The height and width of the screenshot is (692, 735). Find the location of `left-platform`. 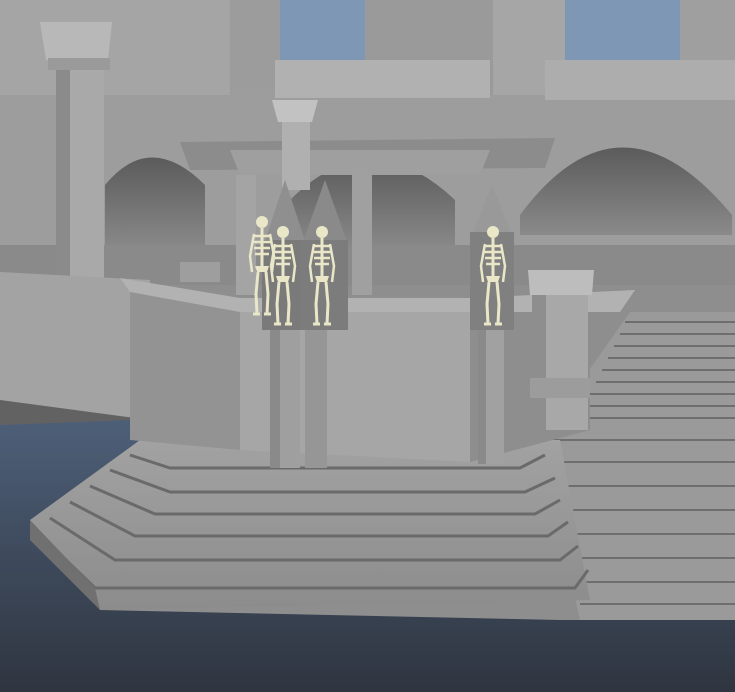

left-platform is located at coordinates (75, 346).